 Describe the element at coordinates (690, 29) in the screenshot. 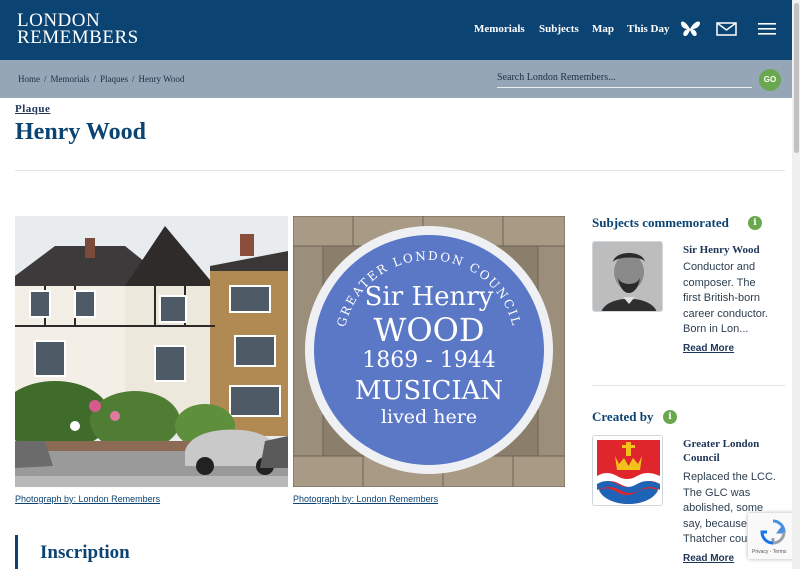

I see `butterfly-icon` at that location.